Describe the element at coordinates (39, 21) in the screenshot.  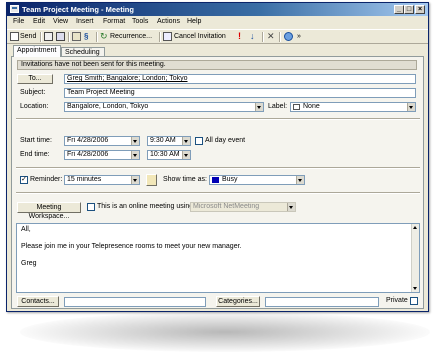
I see `menu-edit: Edit` at that location.